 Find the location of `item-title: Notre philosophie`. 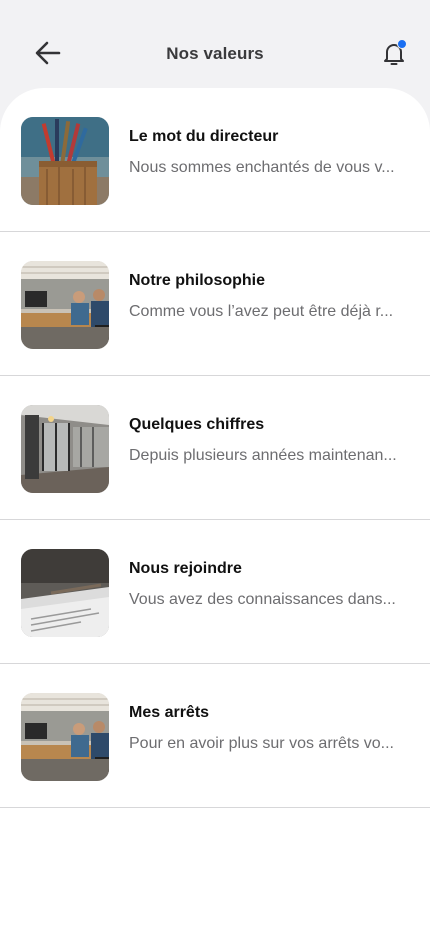

item-title: Notre philosophie is located at coordinates (197, 280).